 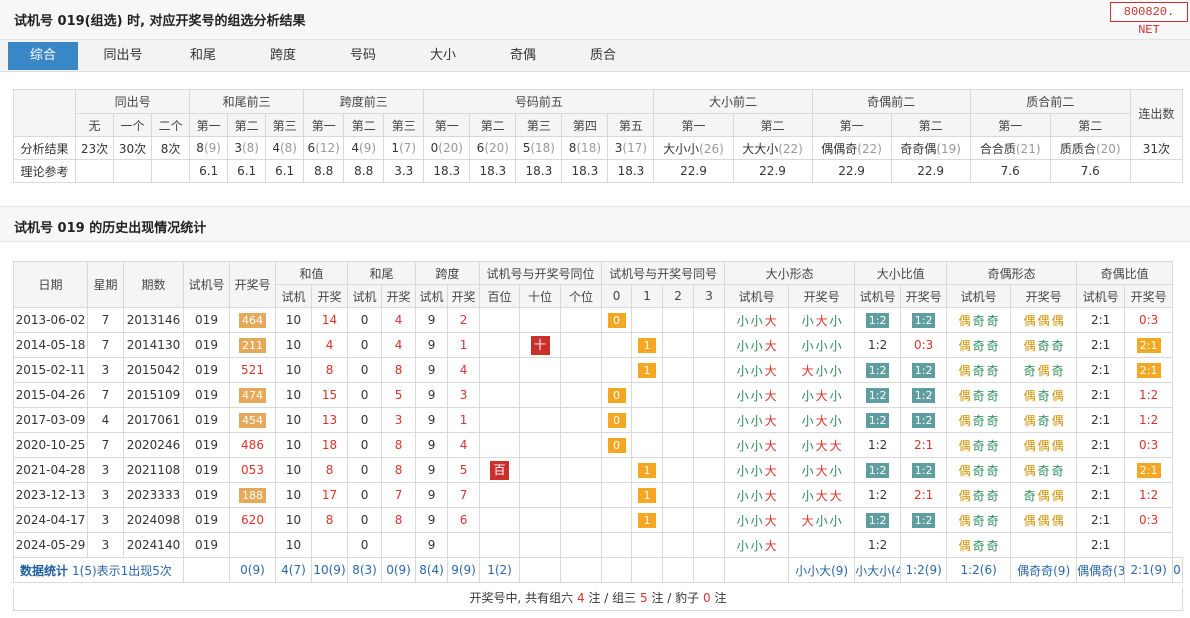 What do you see at coordinates (123, 56) in the screenshot?
I see `tab-same-out: 同出号` at bounding box center [123, 56].